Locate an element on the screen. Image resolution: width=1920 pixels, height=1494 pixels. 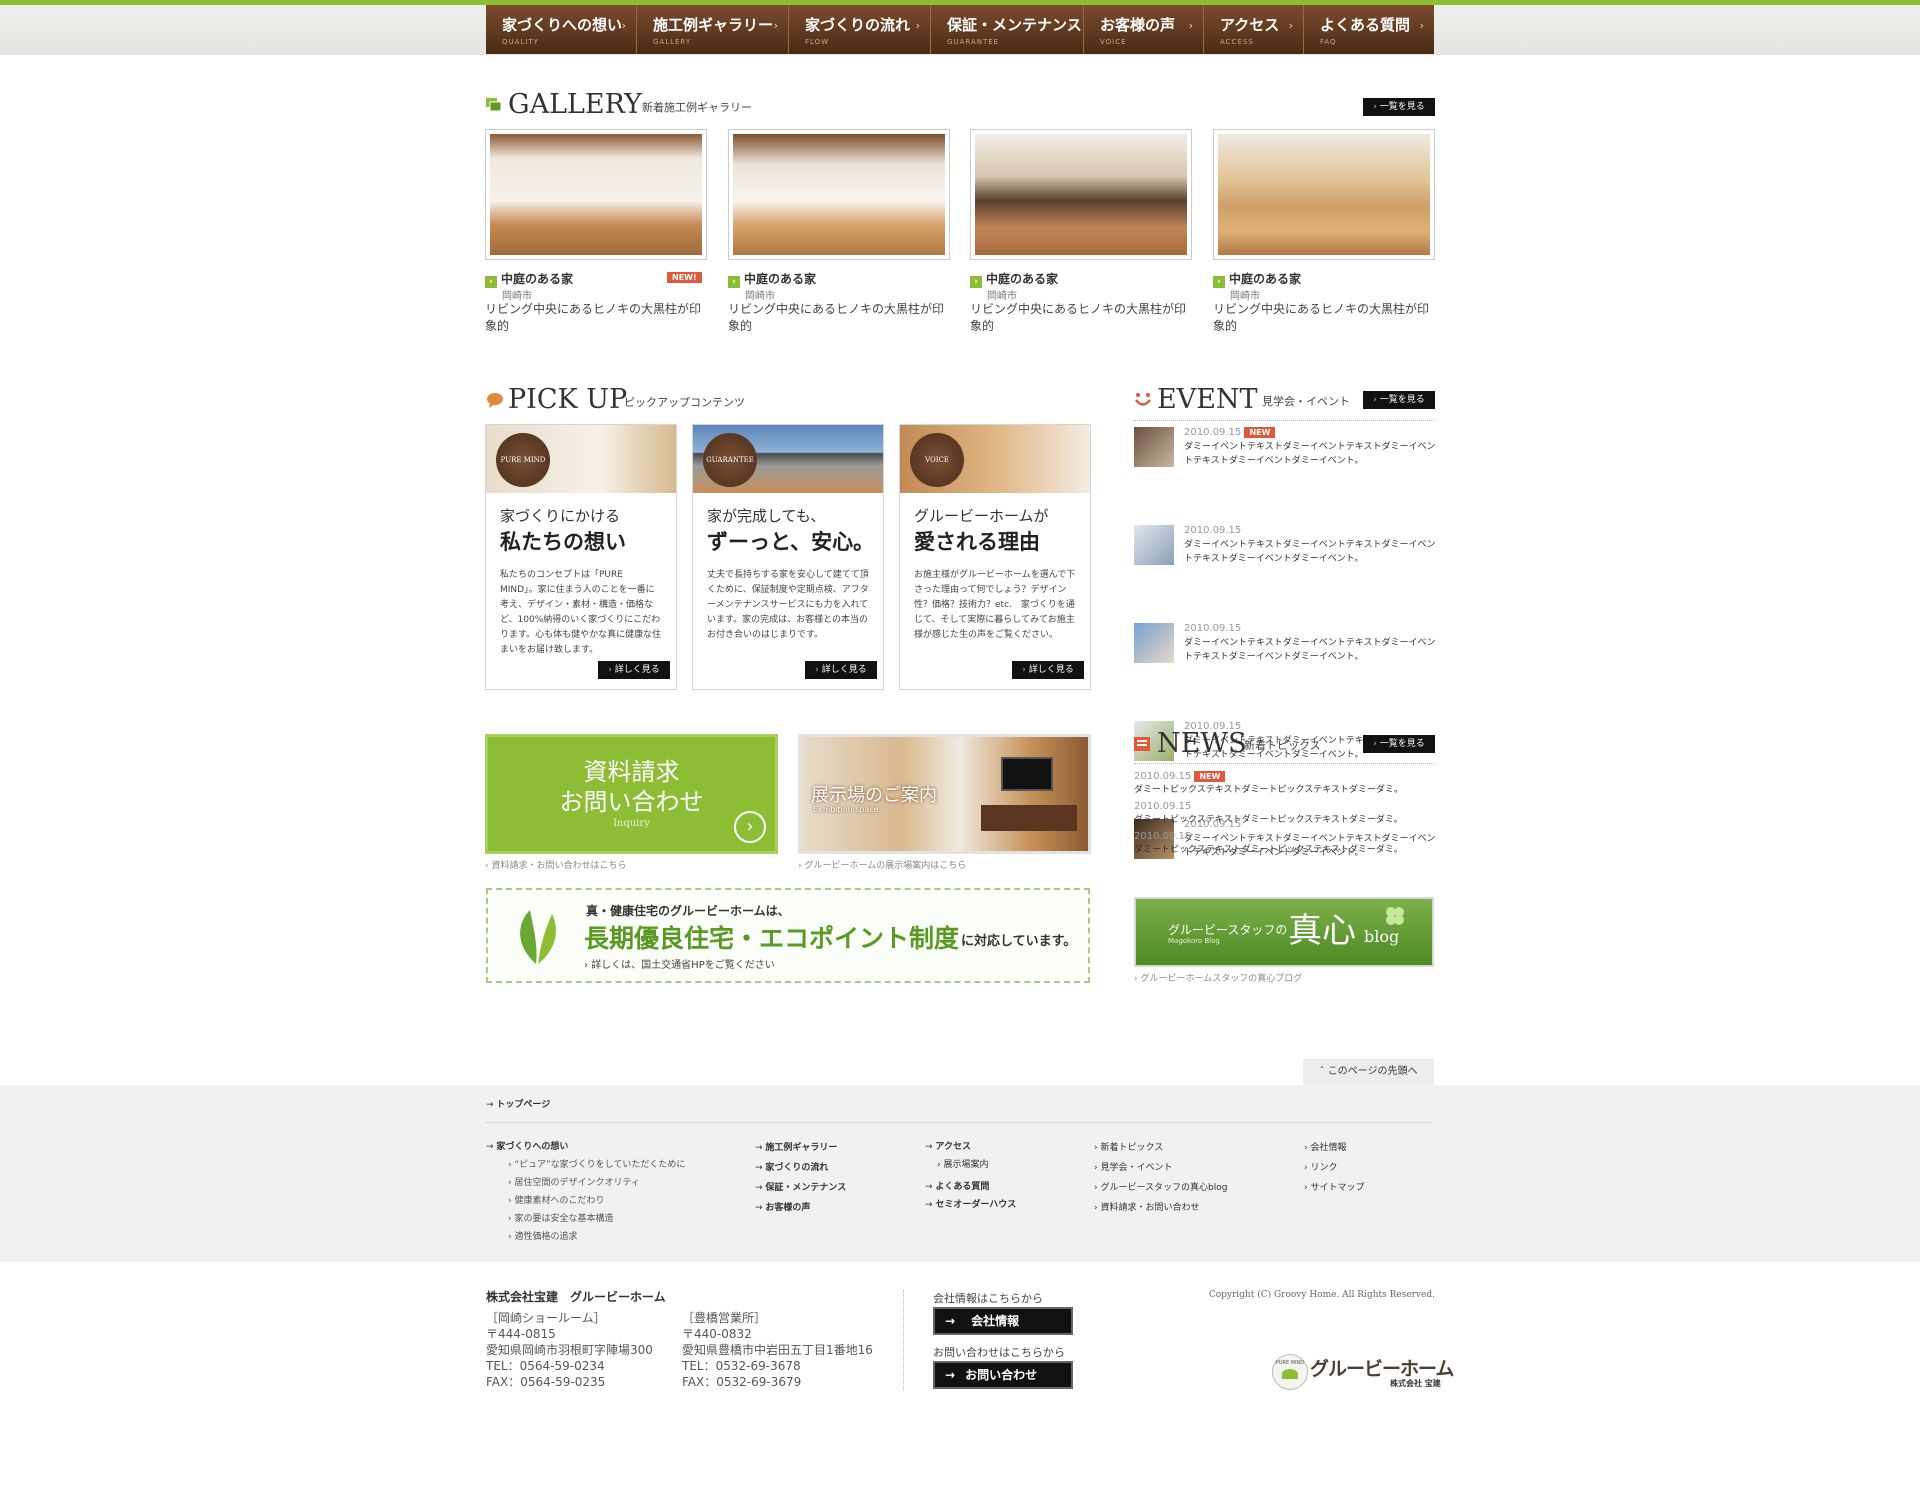
speech-bubble-icon is located at coordinates (495, 400).